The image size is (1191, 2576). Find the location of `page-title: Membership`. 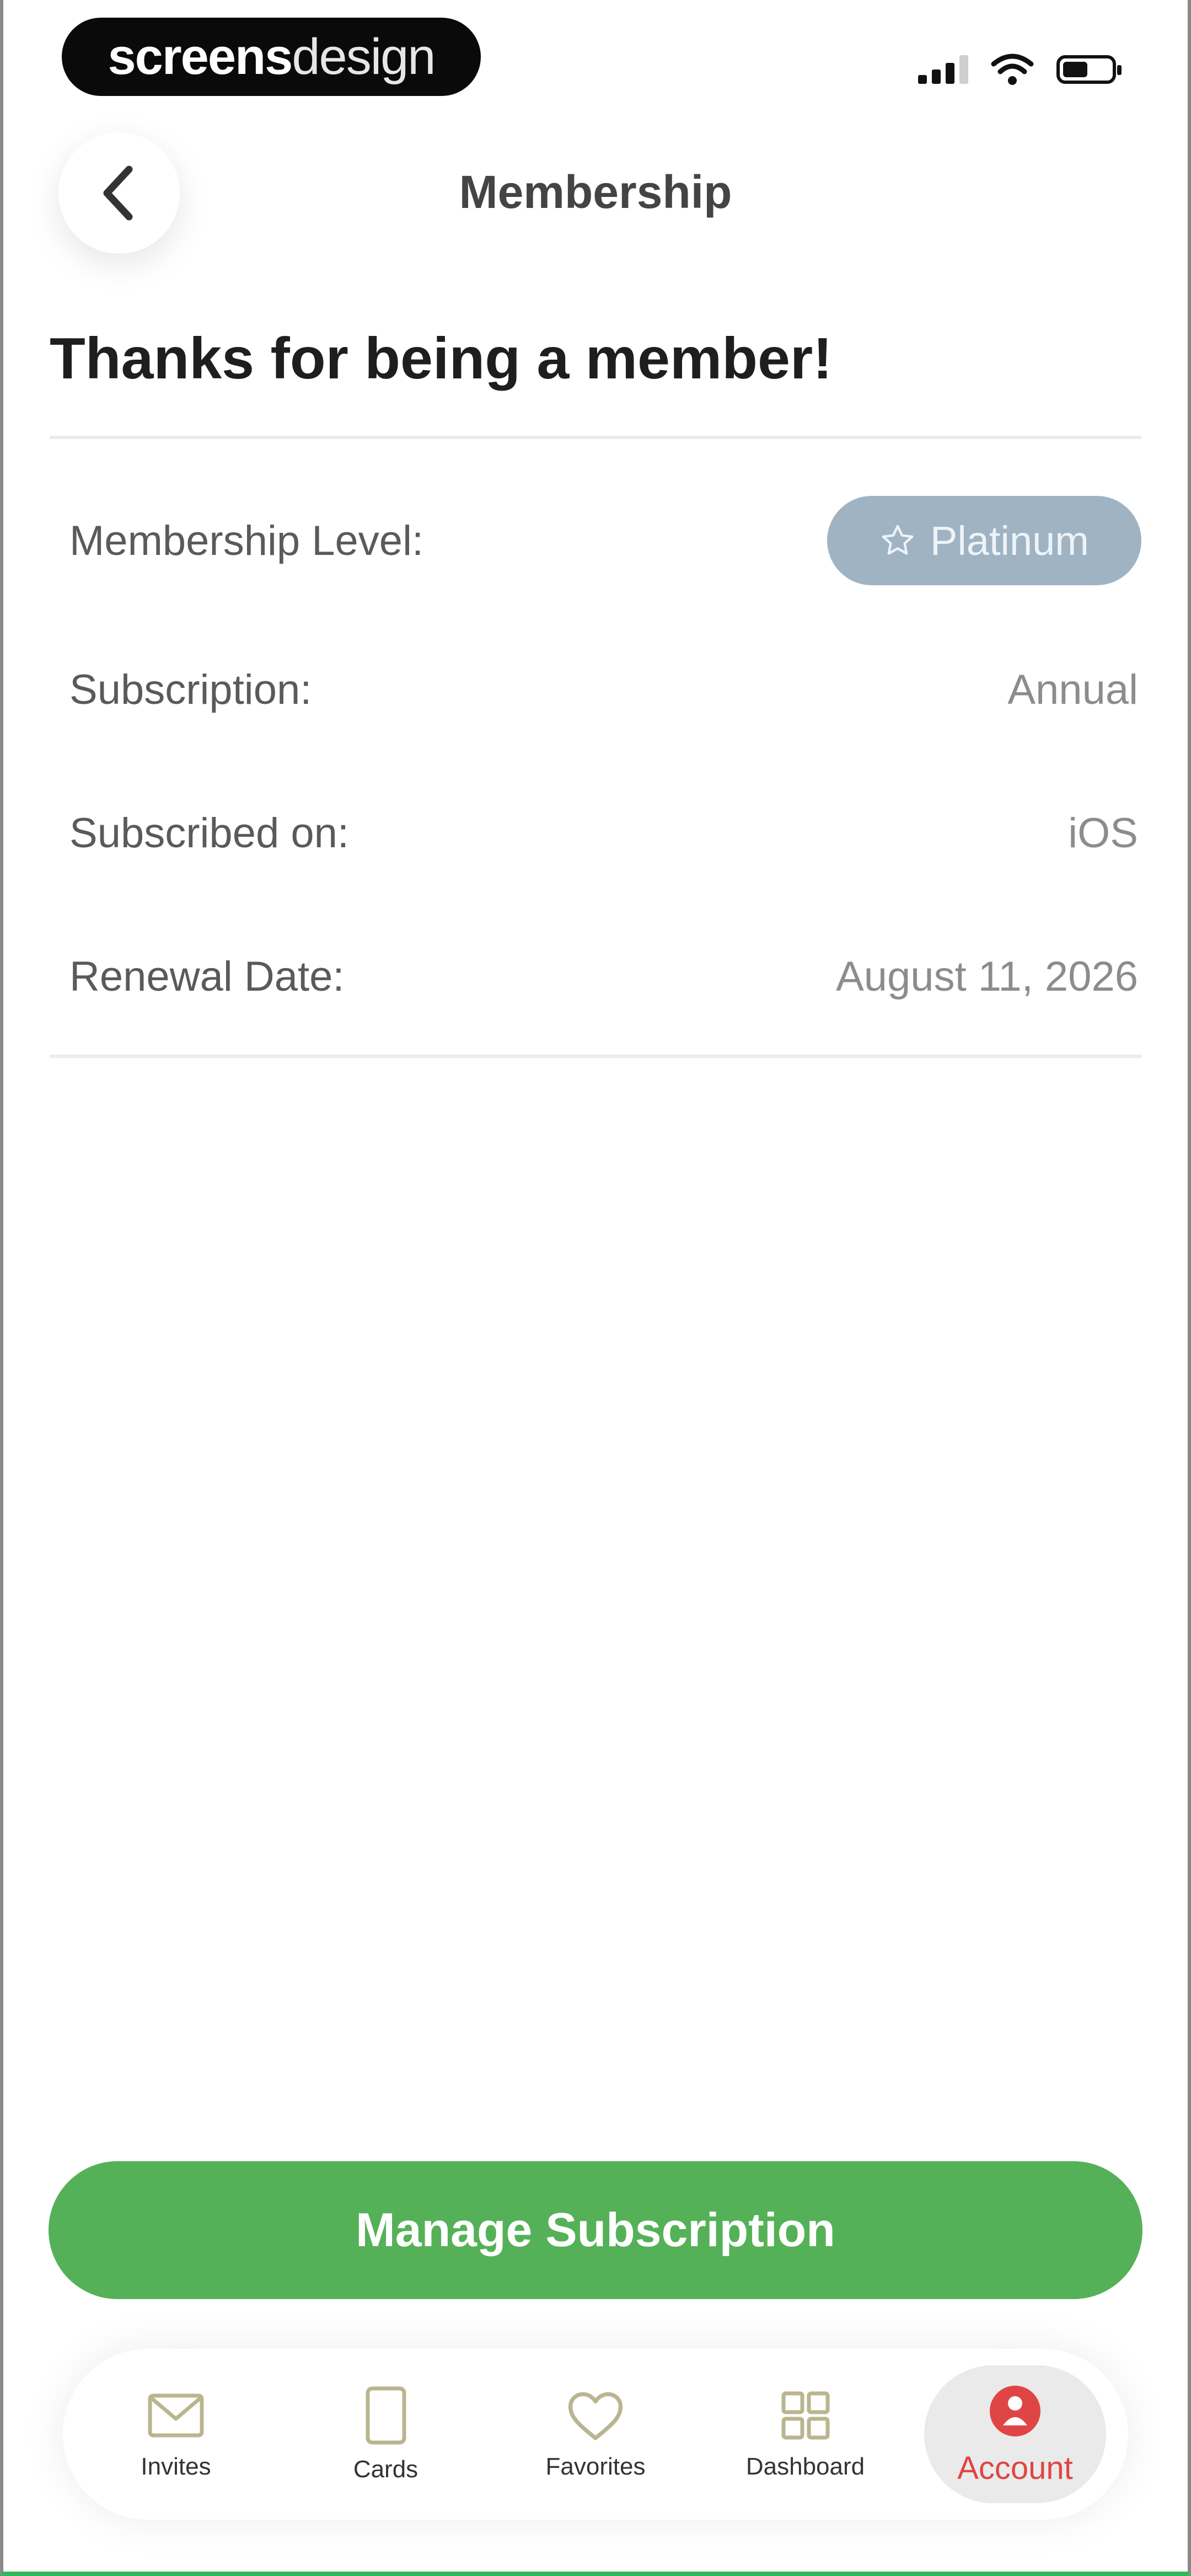

page-title: Membership is located at coordinates (595, 192).